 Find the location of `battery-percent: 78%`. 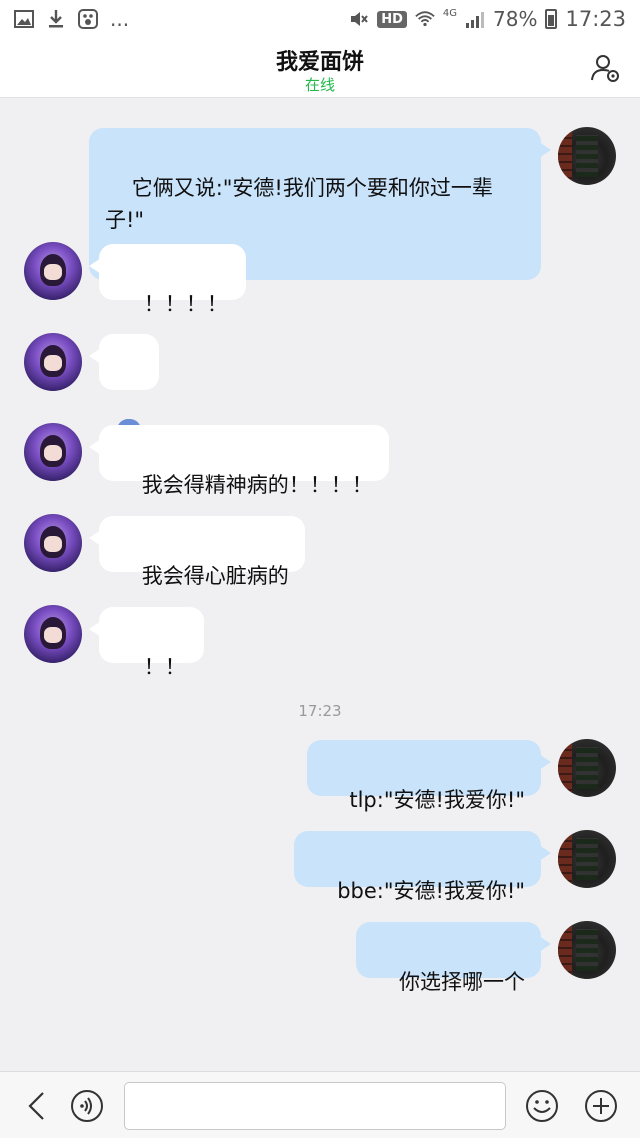

battery-percent: 78% is located at coordinates (515, 19).